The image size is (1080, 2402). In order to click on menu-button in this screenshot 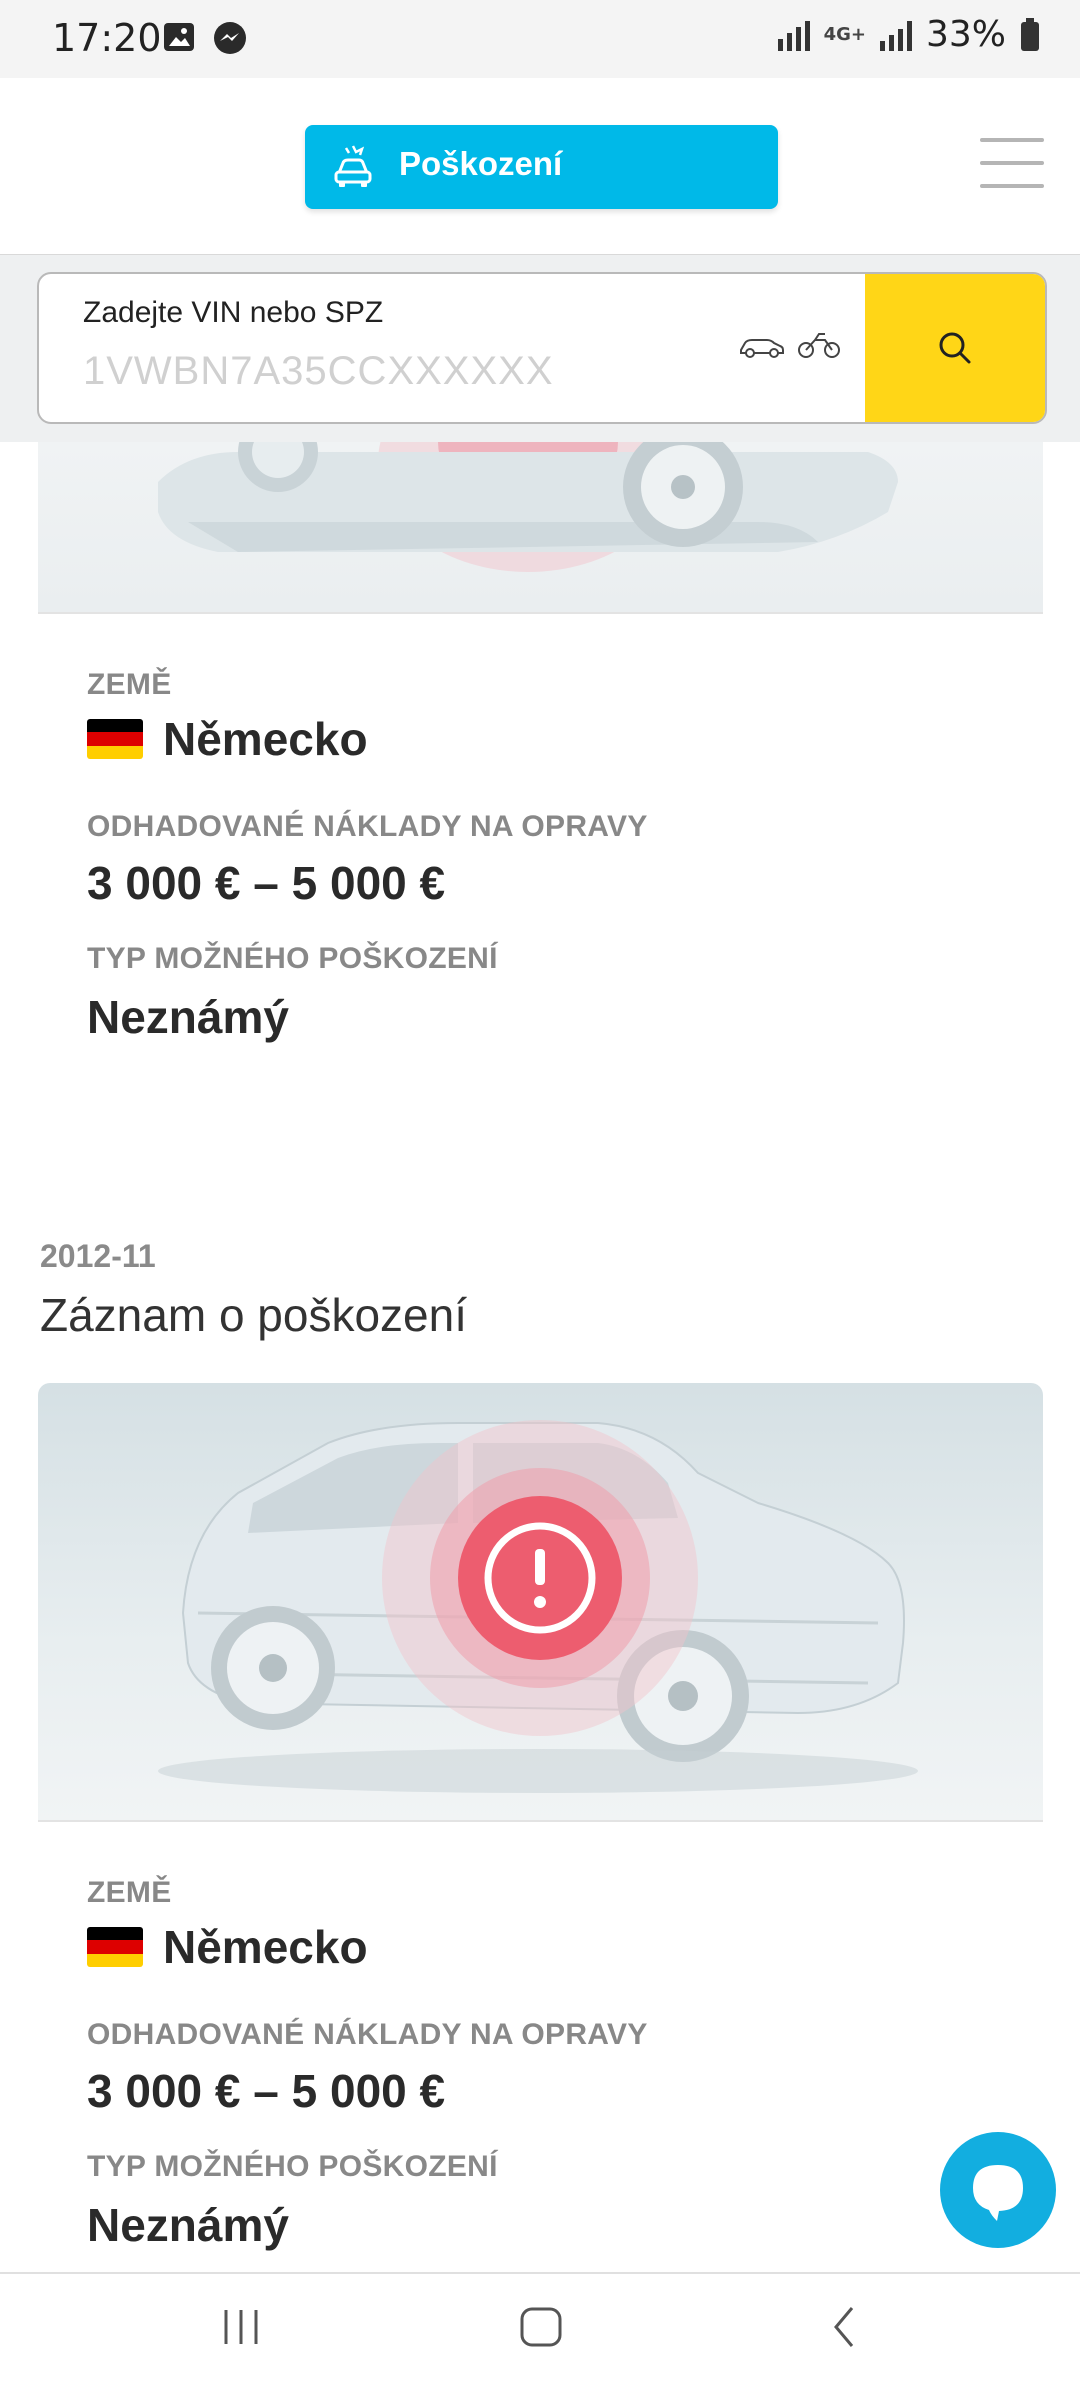, I will do `click(1012, 164)`.